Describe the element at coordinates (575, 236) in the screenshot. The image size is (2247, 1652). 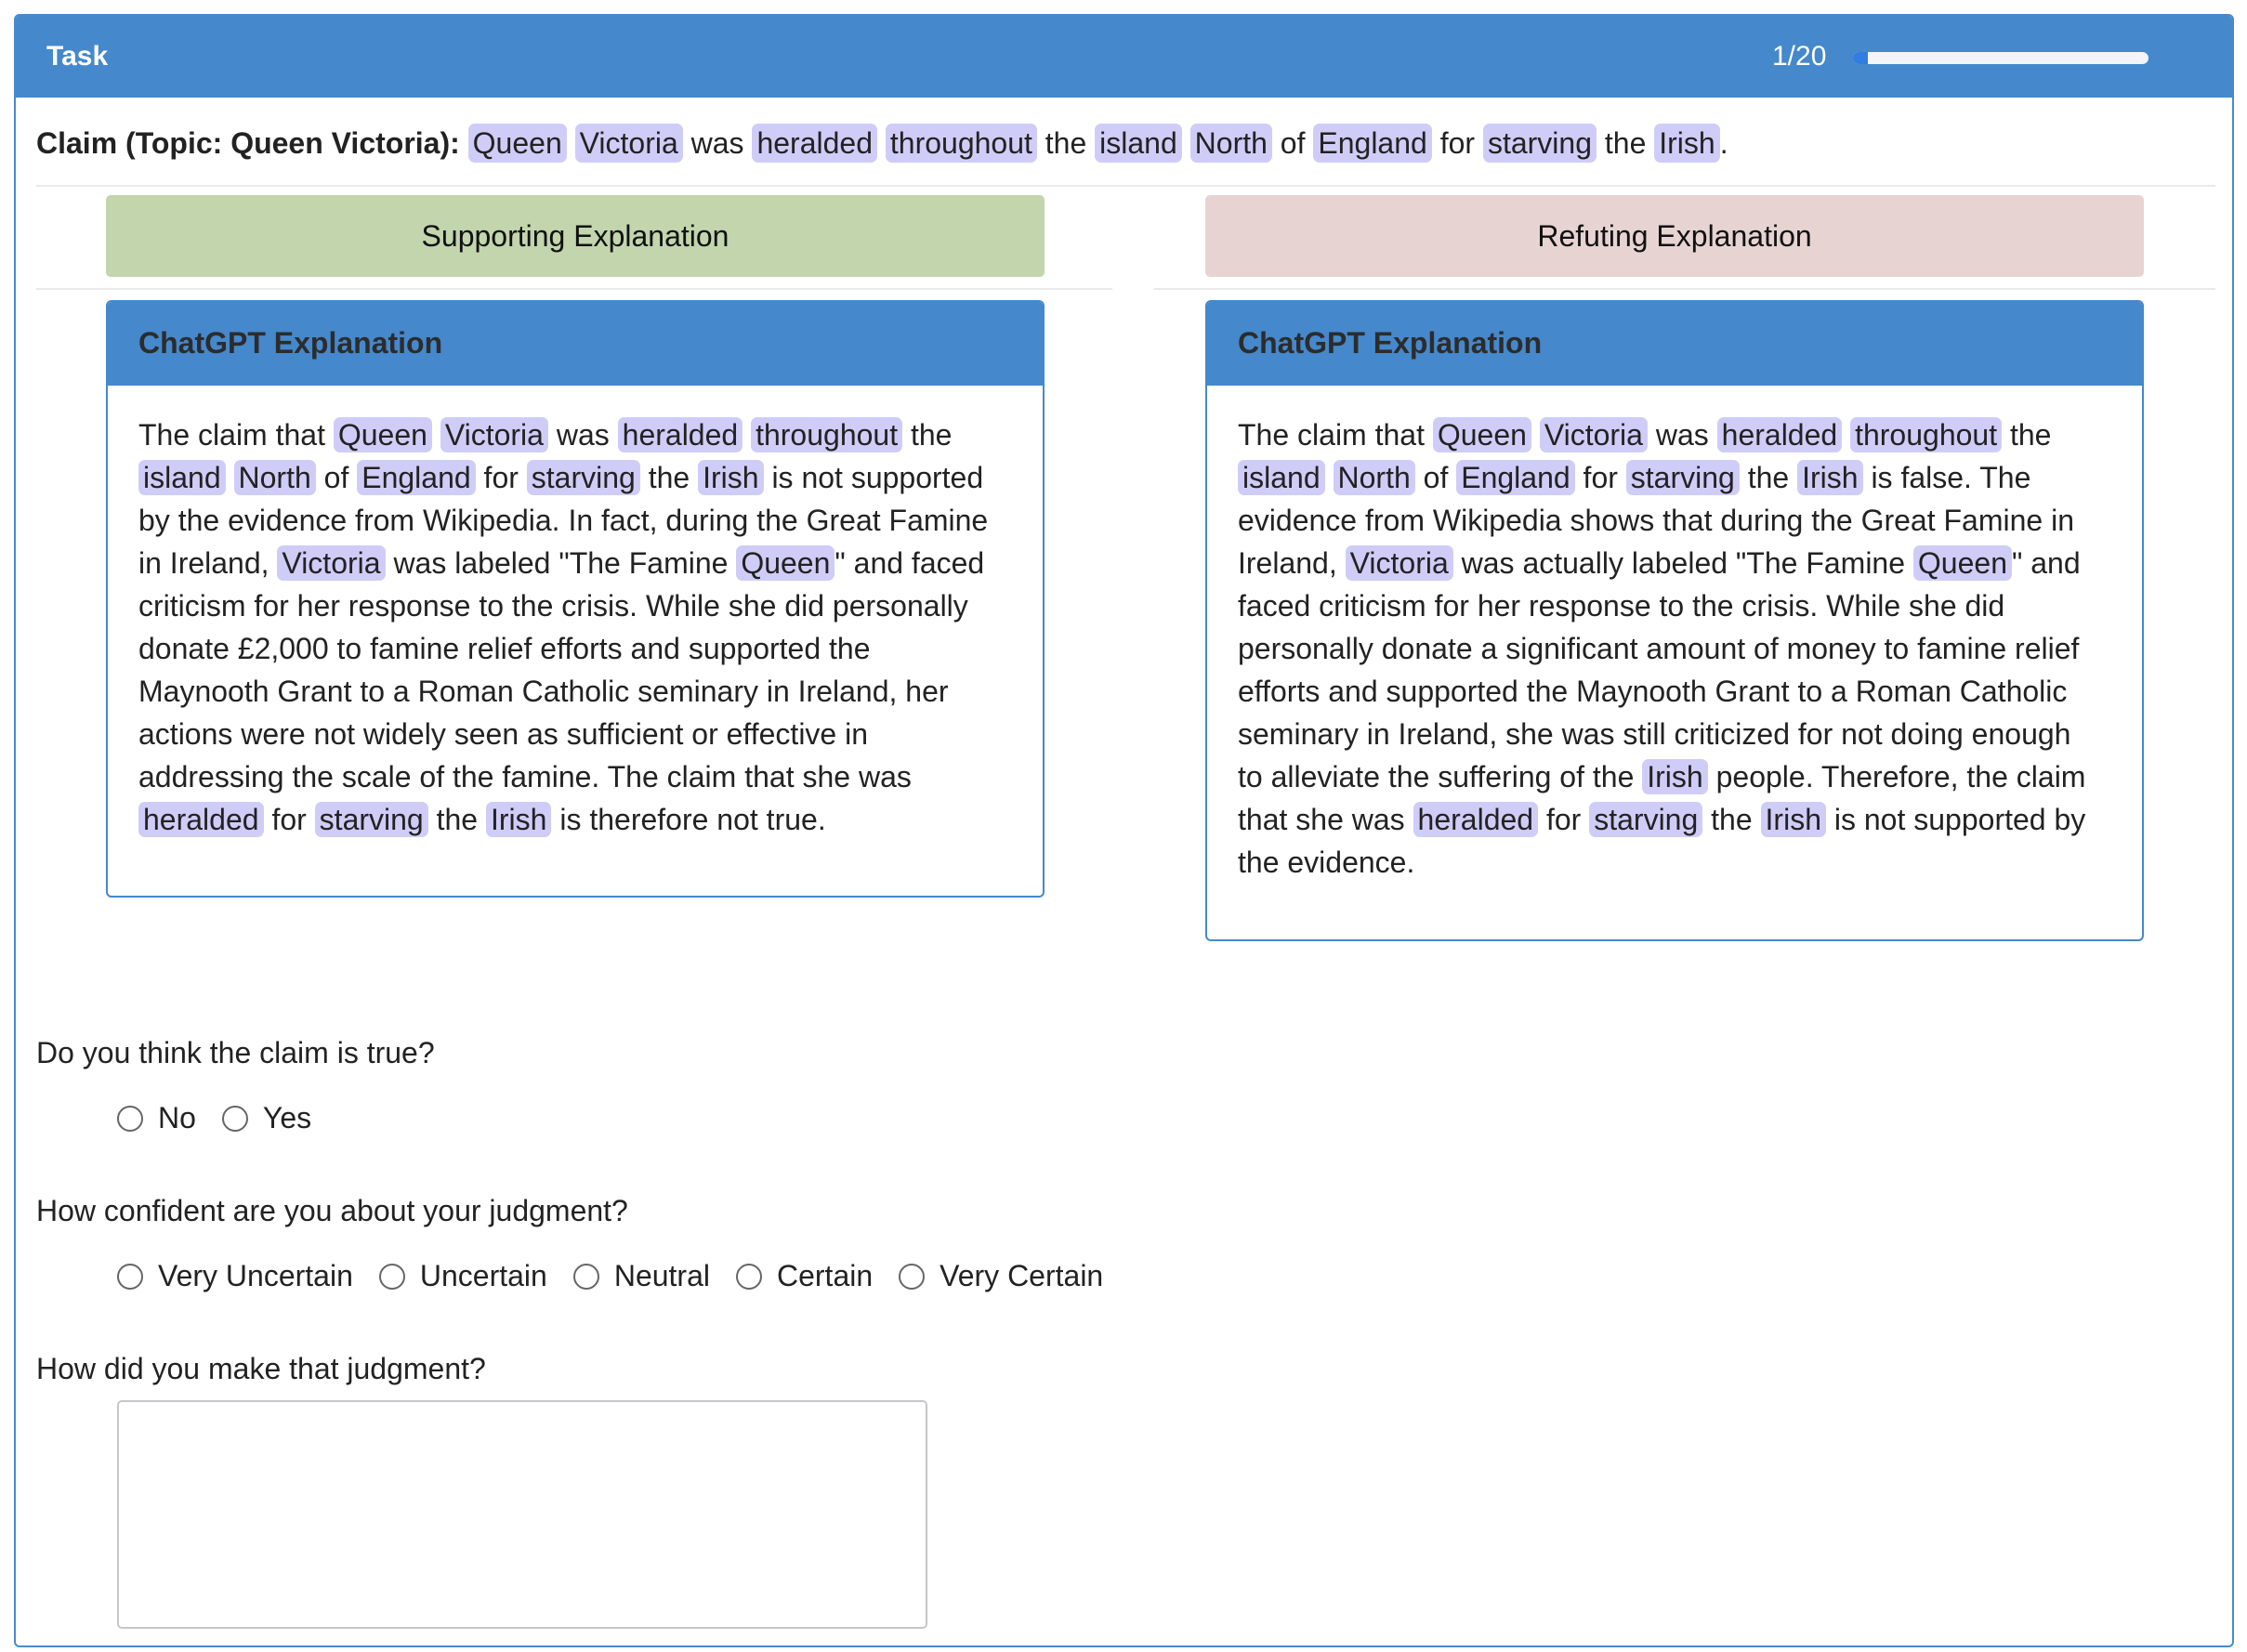
I see `supporting-explanation-button: Supporting Explanation` at that location.